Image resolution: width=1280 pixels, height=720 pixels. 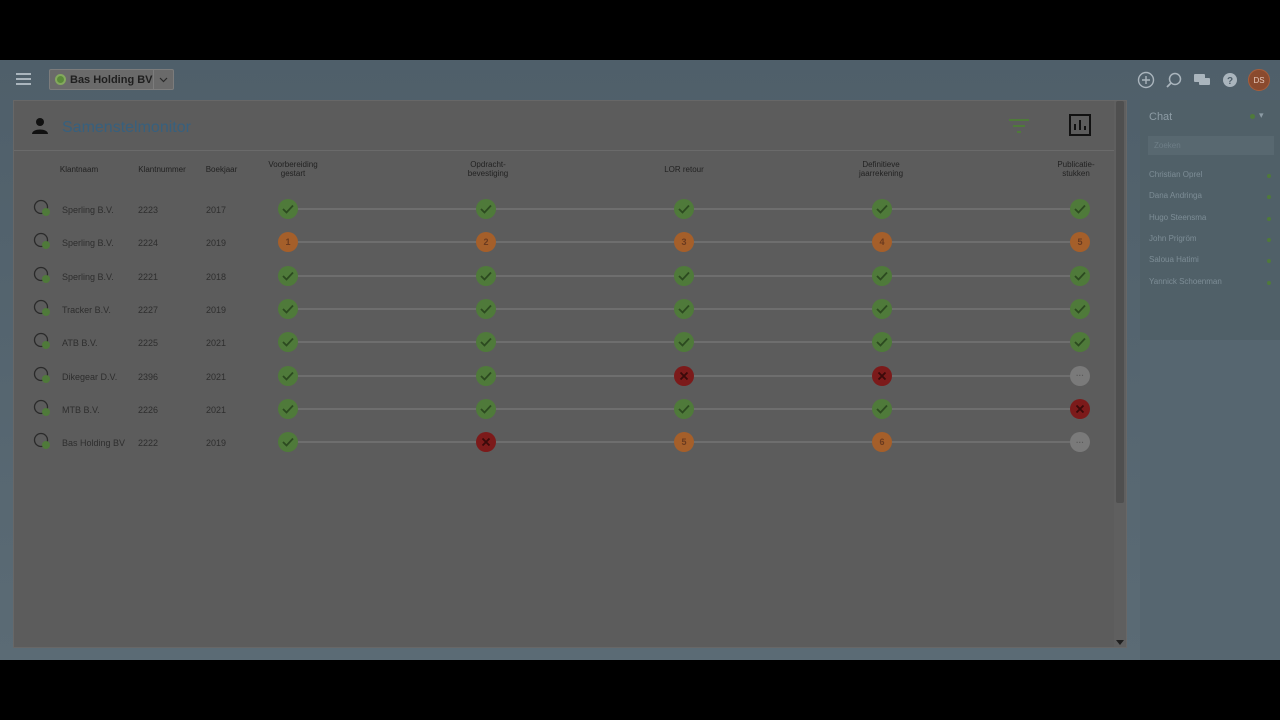 I want to click on column-header-voorbereiding-line2: gestart, so click(x=293, y=173).